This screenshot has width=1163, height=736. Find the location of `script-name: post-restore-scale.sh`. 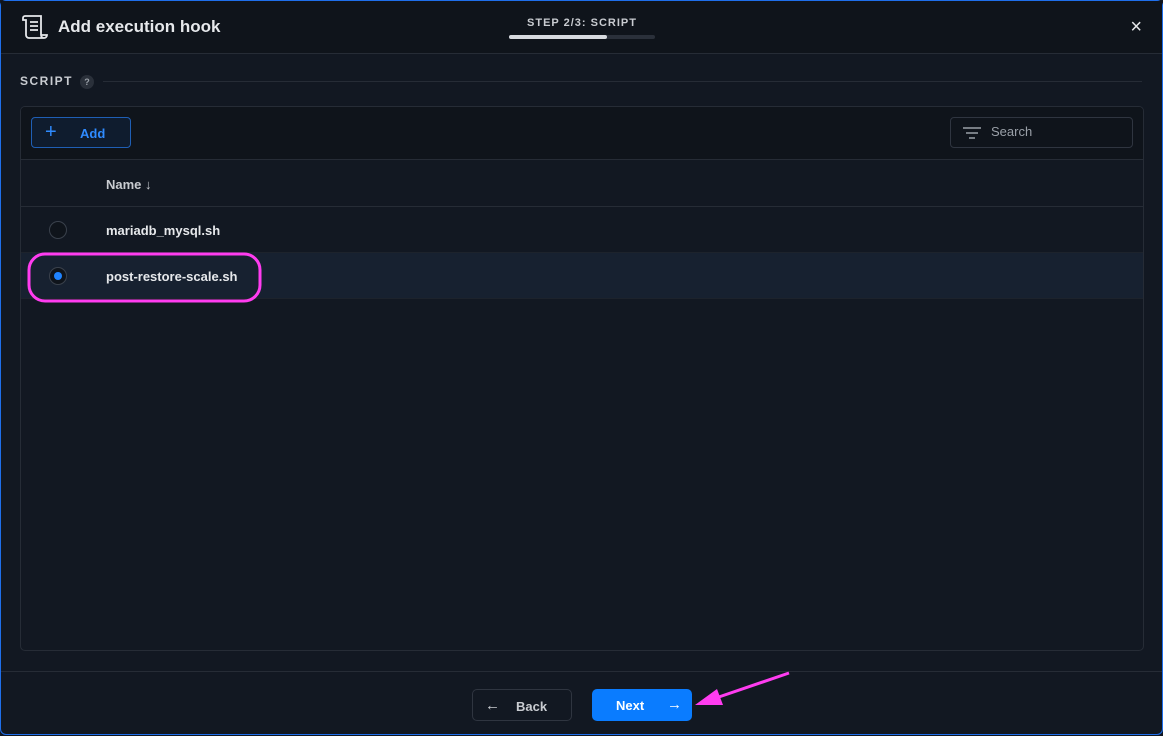

script-name: post-restore-scale.sh is located at coordinates (172, 276).